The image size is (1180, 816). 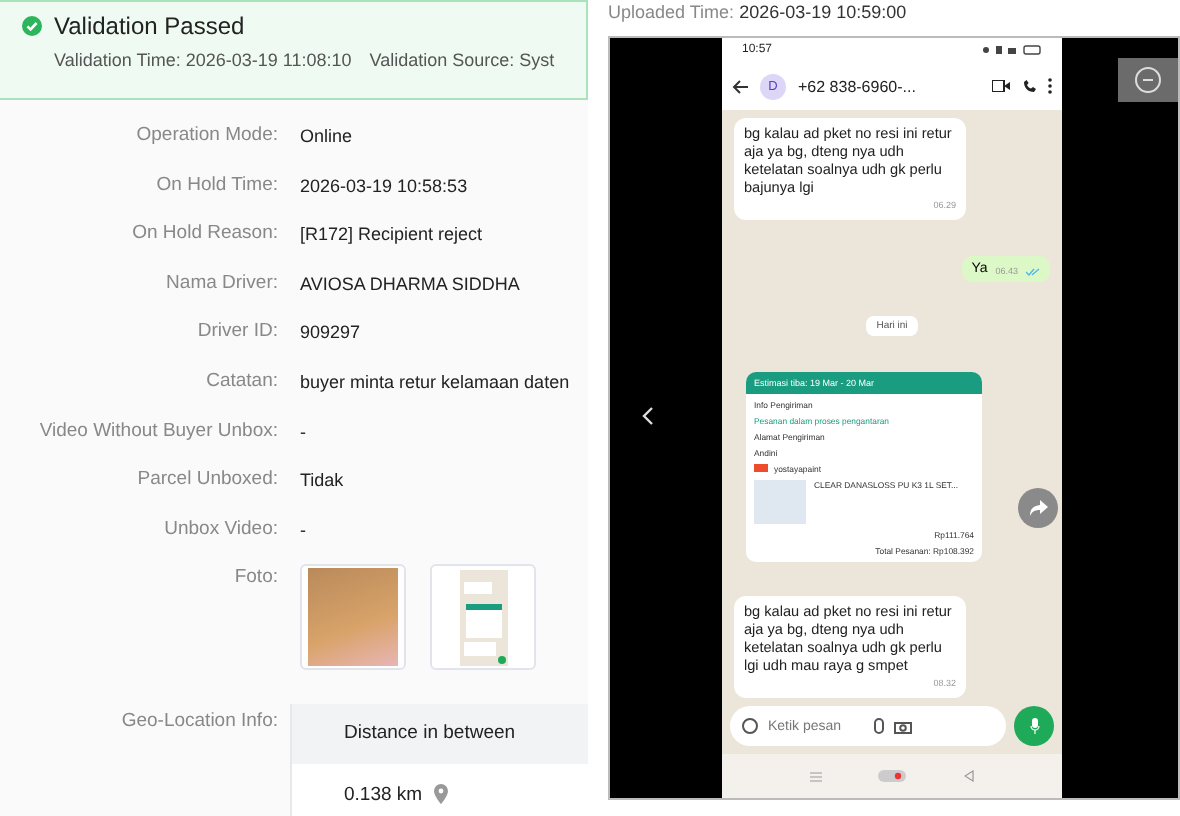 I want to click on back-icon, so click(x=968, y=776).